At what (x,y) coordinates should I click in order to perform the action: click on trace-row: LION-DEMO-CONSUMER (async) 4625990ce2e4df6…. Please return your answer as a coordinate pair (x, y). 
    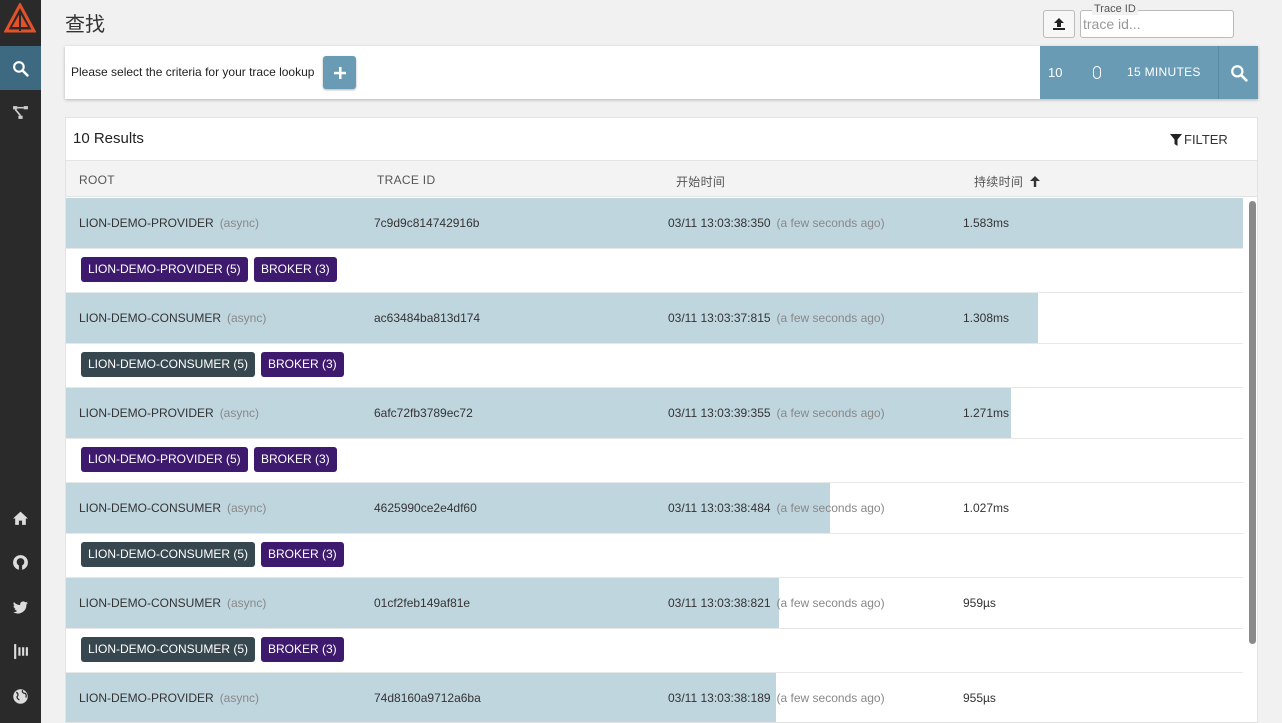
    Looking at the image, I should click on (654, 508).